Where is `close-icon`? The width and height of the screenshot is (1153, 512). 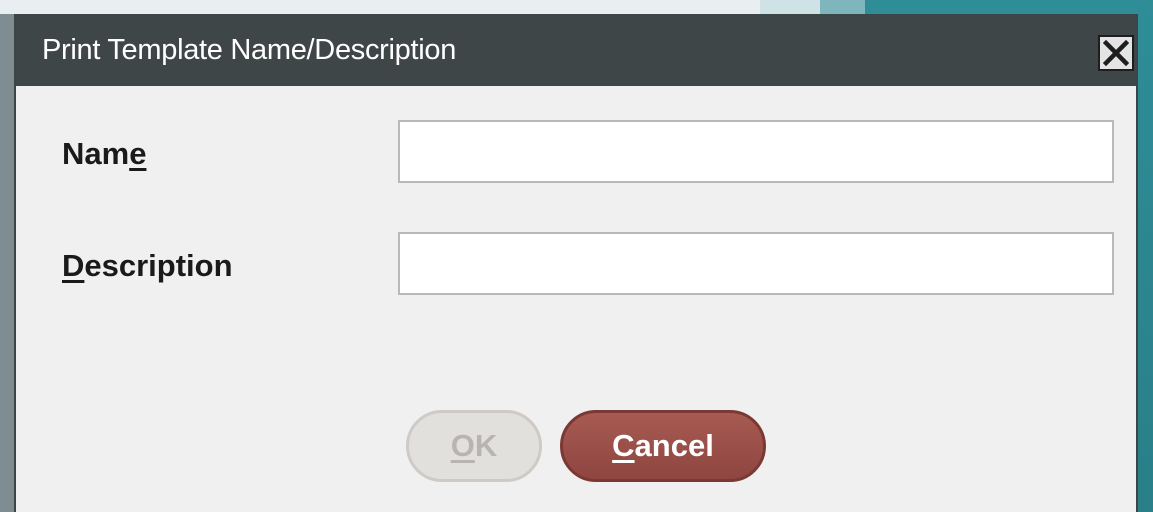 close-icon is located at coordinates (1116, 53).